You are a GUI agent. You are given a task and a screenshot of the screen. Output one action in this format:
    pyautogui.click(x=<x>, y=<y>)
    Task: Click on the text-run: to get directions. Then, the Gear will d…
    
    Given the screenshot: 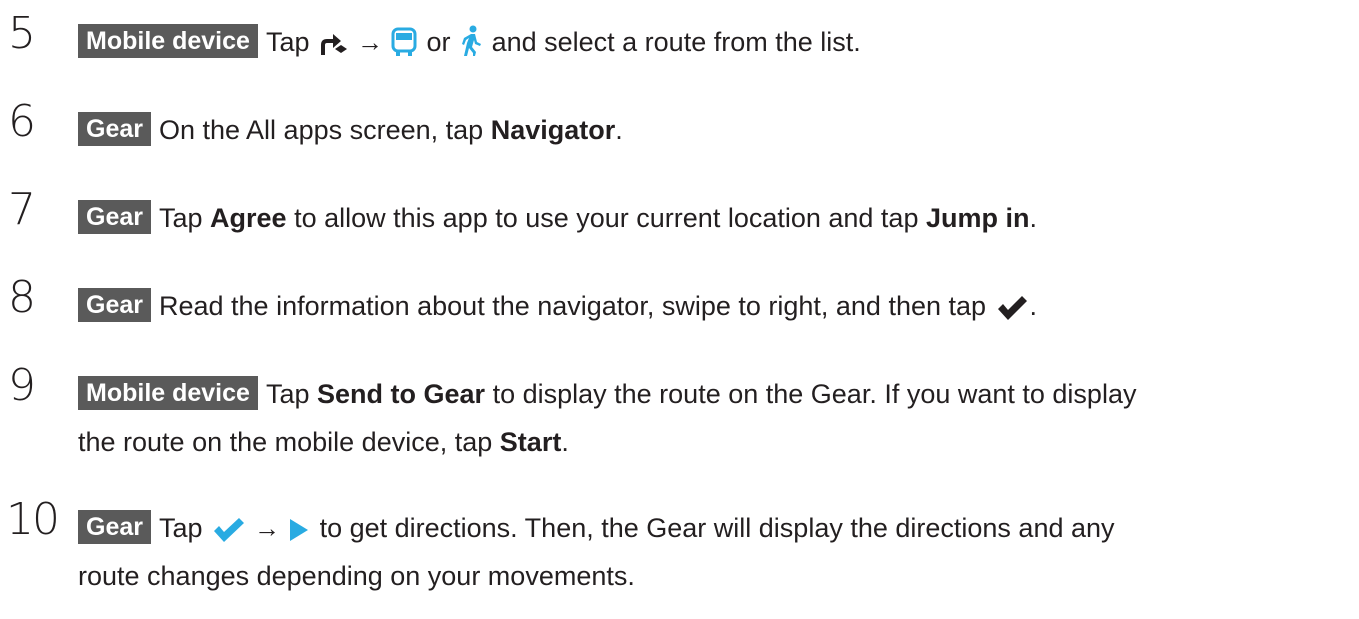 What is the action you would take?
    pyautogui.click(x=717, y=528)
    